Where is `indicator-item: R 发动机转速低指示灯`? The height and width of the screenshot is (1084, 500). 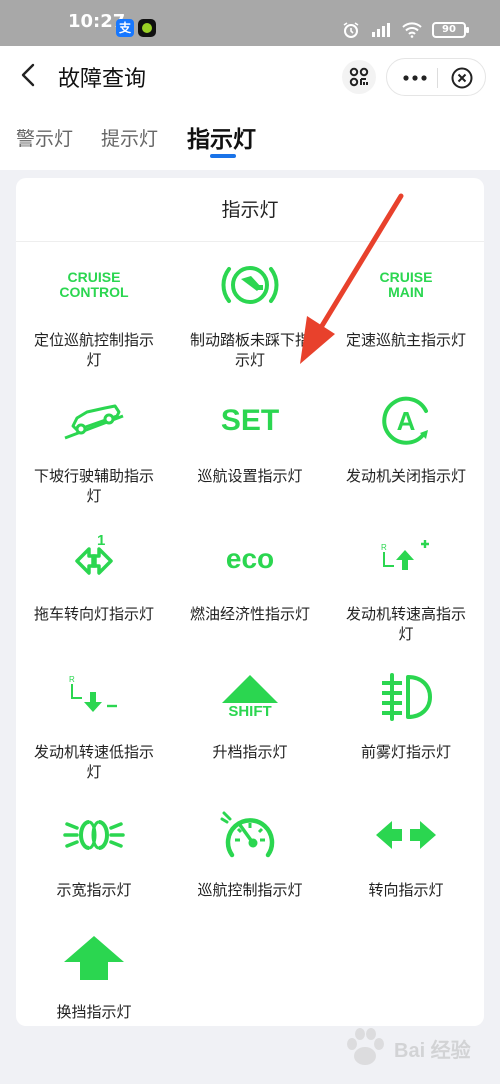 indicator-item: R 发动机转速低指示灯 is located at coordinates (94, 724).